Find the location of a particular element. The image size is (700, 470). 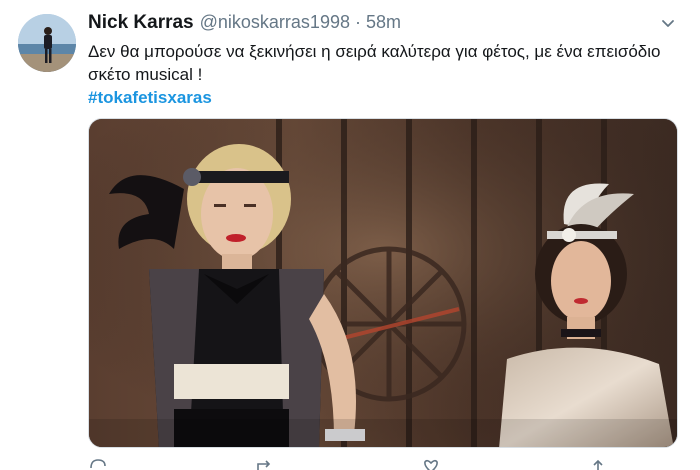

heart-icon is located at coordinates (431, 464).